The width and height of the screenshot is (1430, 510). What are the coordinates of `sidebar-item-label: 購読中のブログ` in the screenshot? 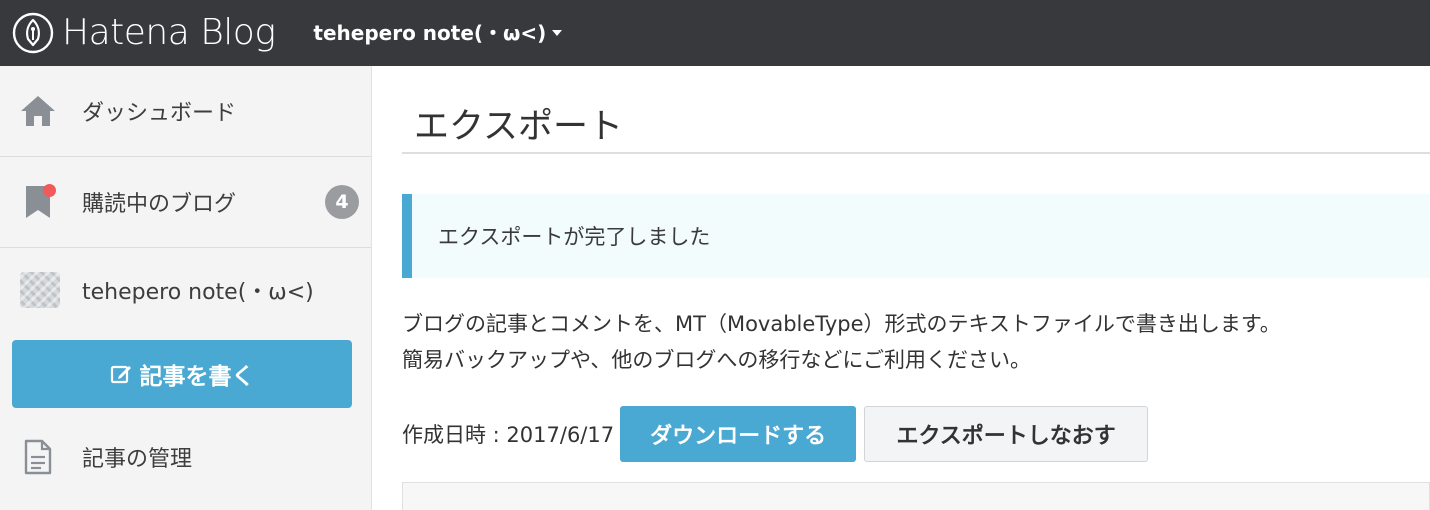 It's located at (159, 204).